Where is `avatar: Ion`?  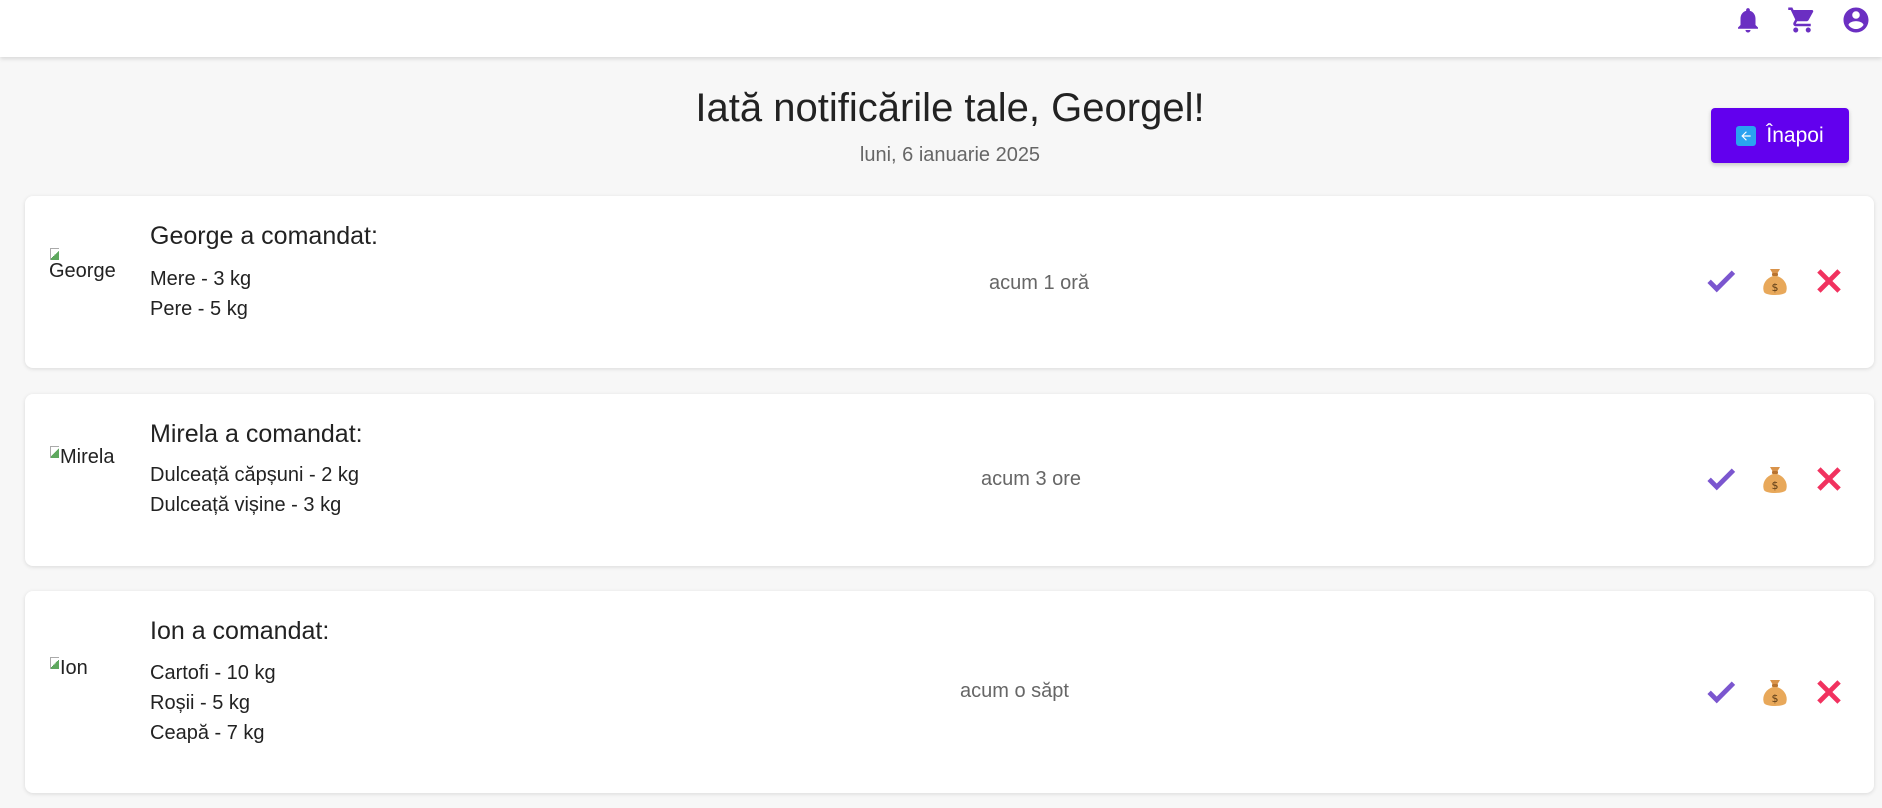 avatar: Ion is located at coordinates (94, 668).